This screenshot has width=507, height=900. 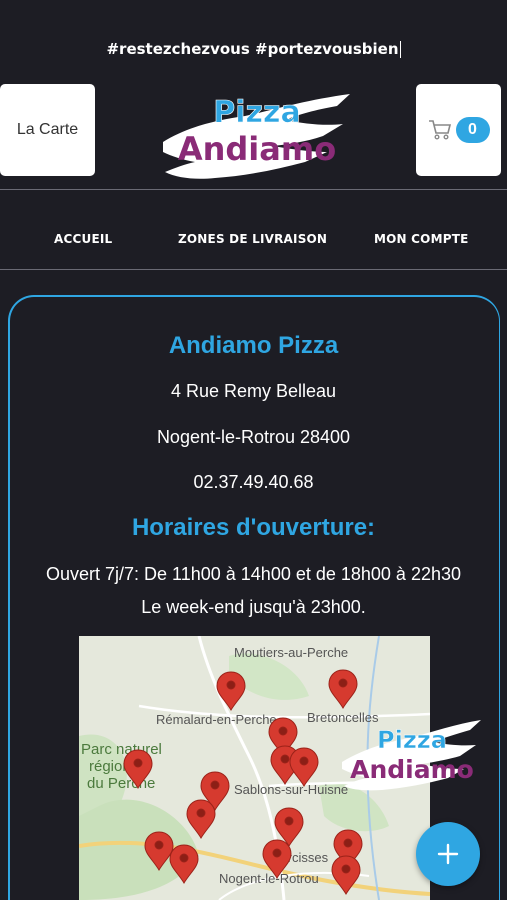 What do you see at coordinates (252, 239) in the screenshot?
I see `nav-item-zones-livraison: ZONES DE LIVRAISON` at bounding box center [252, 239].